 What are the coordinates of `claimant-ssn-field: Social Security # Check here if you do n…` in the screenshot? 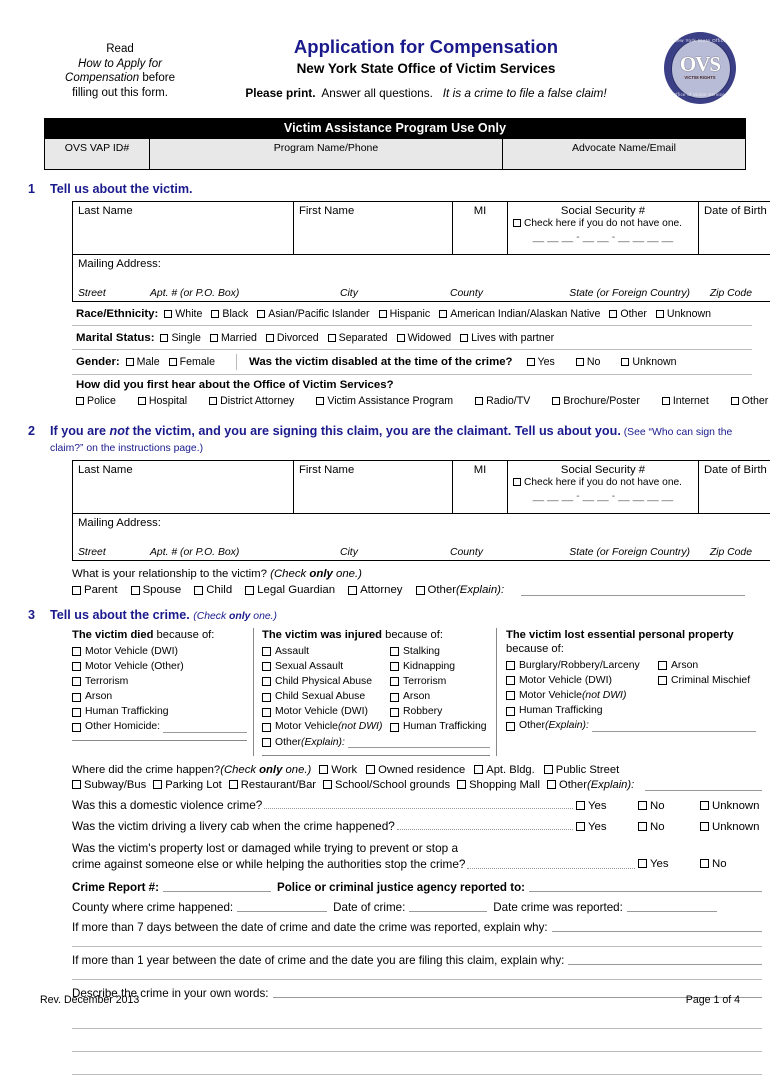 It's located at (603, 487).